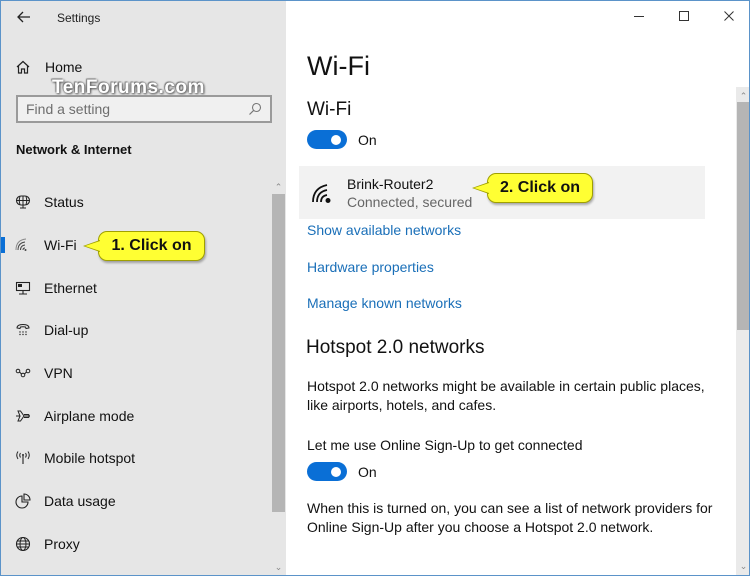  Describe the element at coordinates (74, 149) in the screenshot. I see `section-title: Network & Internet` at that location.